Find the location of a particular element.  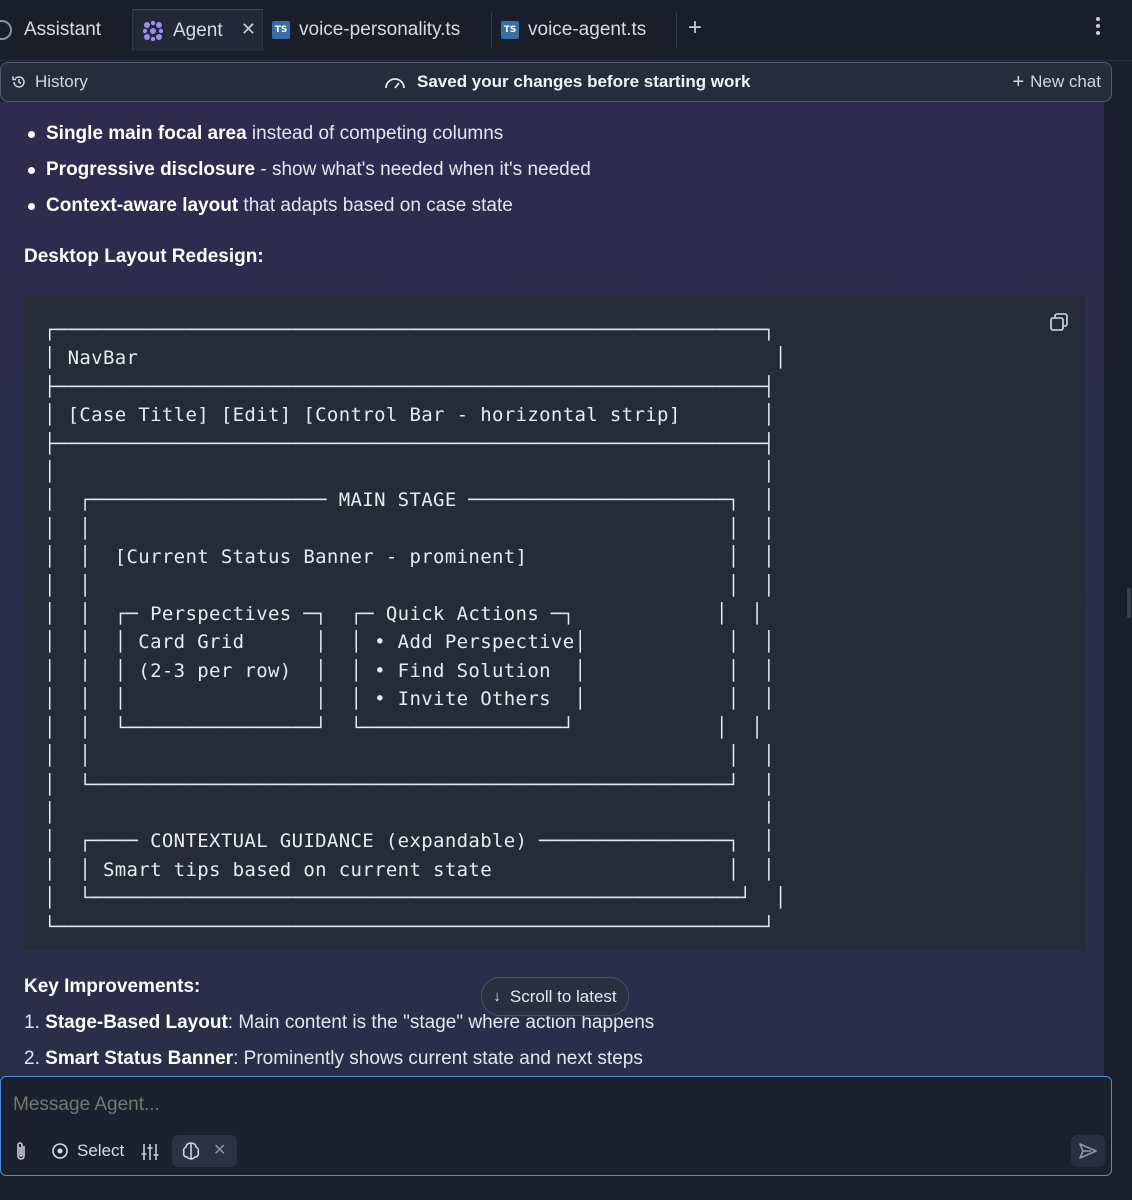

more-options-icon is located at coordinates (1098, 26).